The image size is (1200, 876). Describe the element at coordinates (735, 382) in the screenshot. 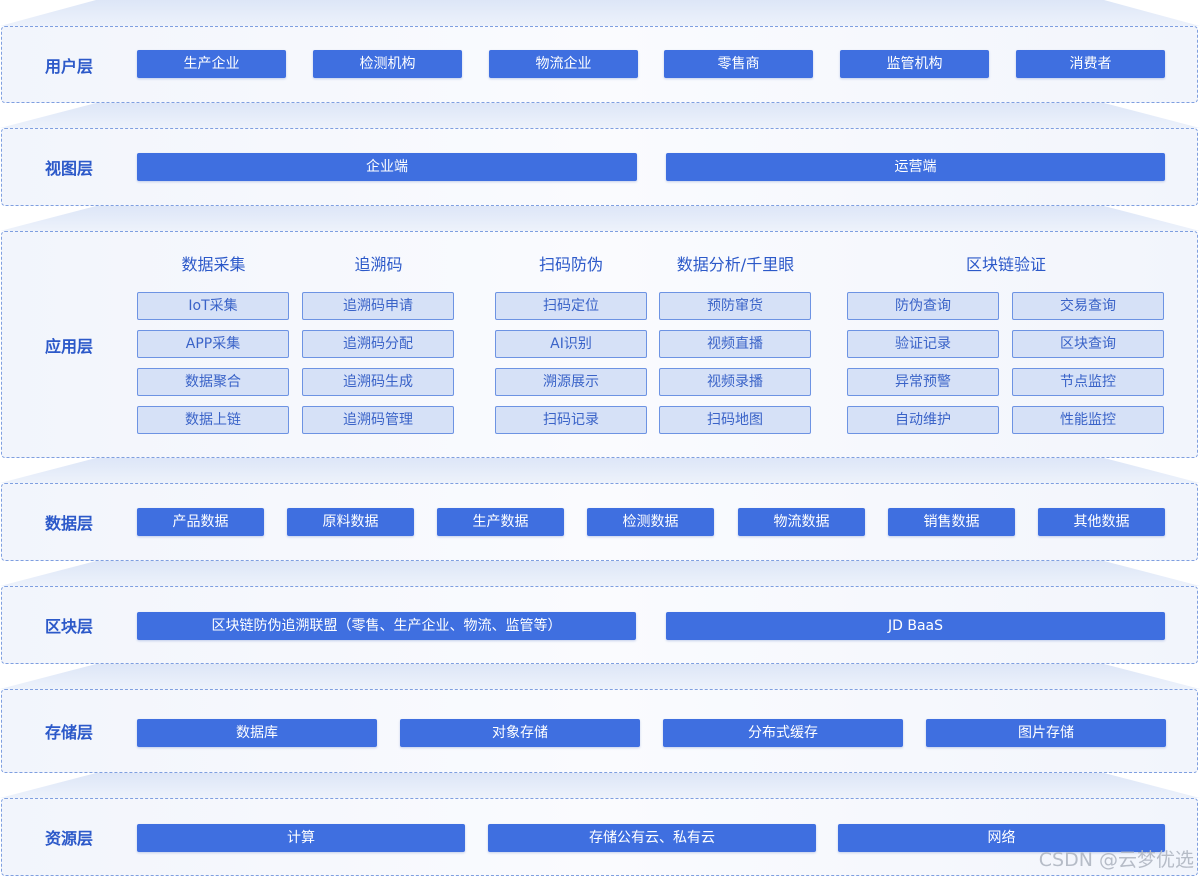

I see `app-subitem: 视频录播` at that location.